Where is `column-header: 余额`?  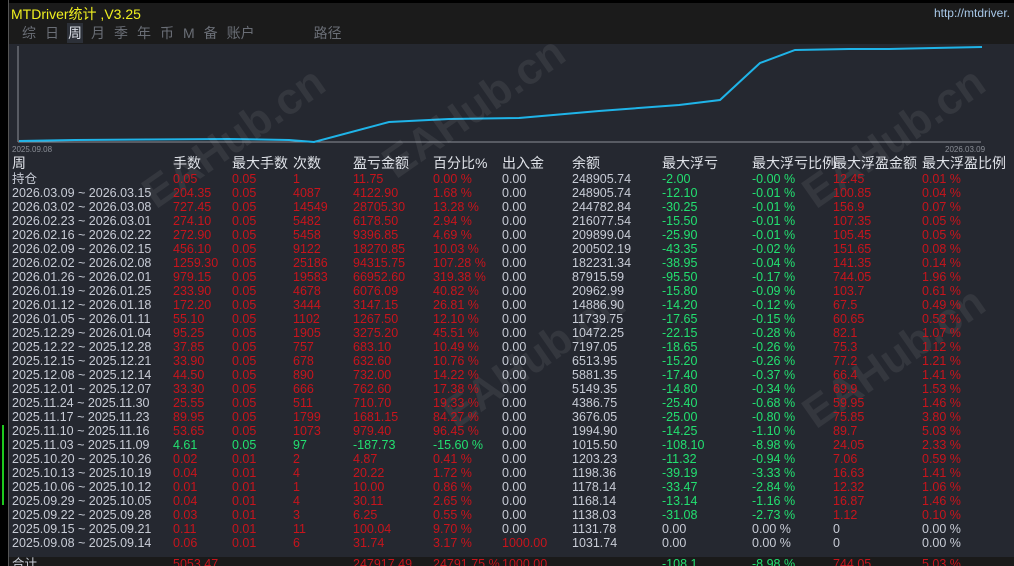 column-header: 余额 is located at coordinates (586, 163).